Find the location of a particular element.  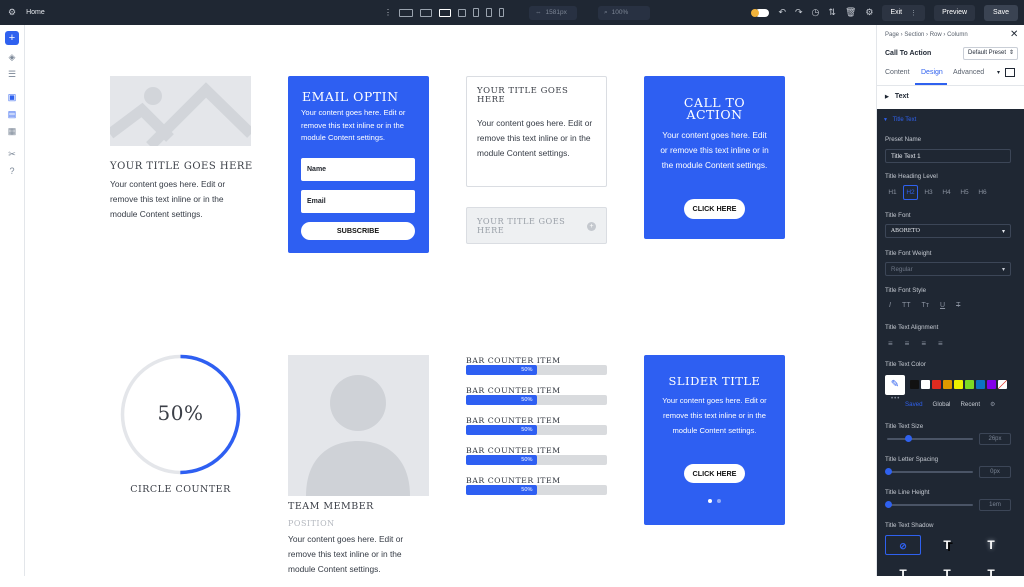

heading-h3-option: H3 is located at coordinates (928, 192).